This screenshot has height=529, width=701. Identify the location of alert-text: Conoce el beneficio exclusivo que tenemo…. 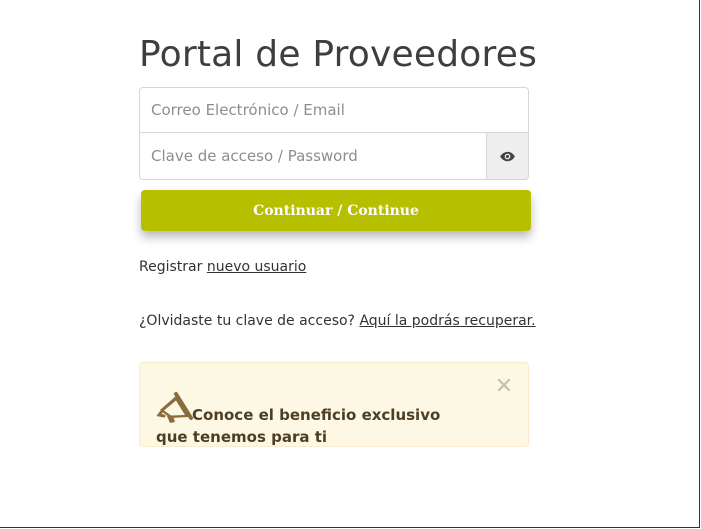
(298, 426).